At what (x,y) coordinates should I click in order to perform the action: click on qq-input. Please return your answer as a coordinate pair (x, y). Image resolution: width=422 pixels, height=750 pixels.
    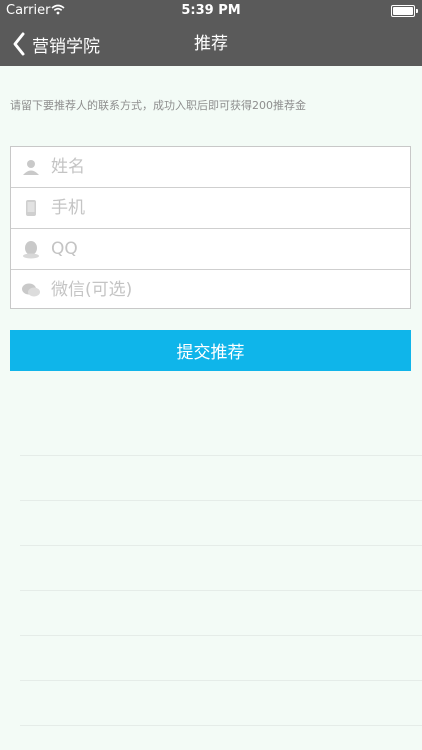
    Looking at the image, I should click on (221, 249).